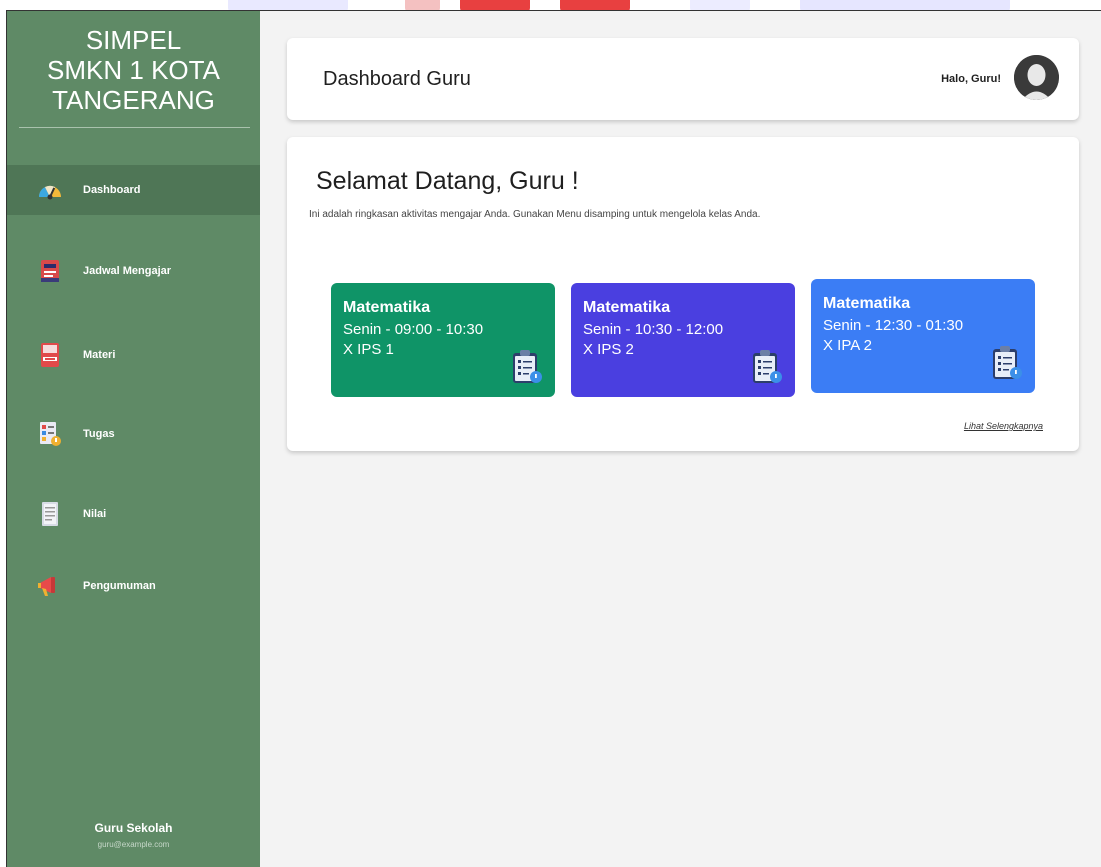 The width and height of the screenshot is (1101, 867). Describe the element at coordinates (50, 586) in the screenshot. I see `megaphone-icon` at that location.